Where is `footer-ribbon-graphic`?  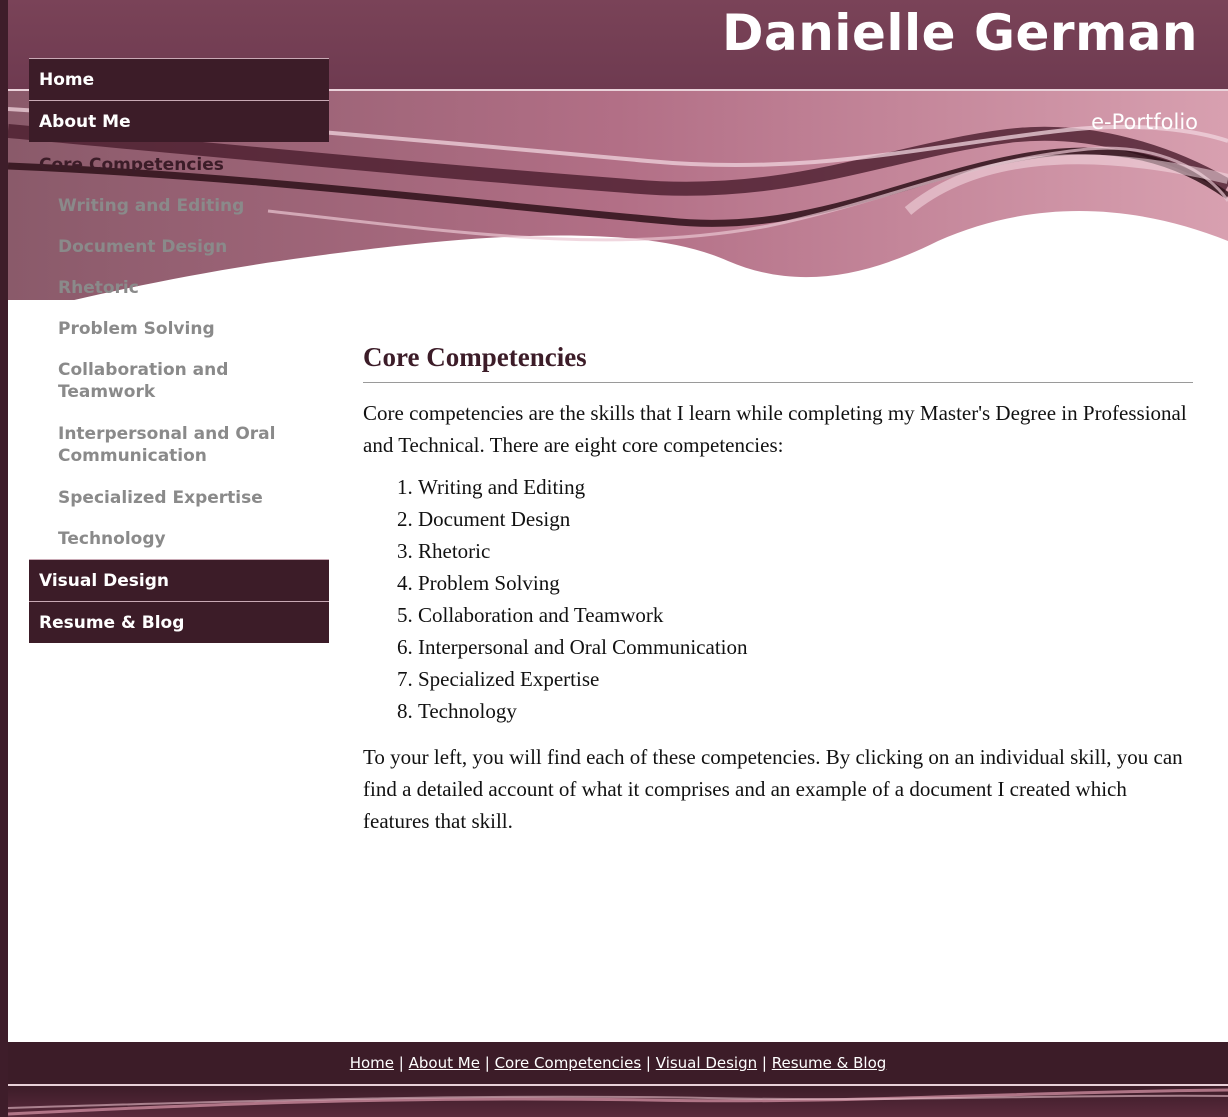 footer-ribbon-graphic is located at coordinates (618, 1102).